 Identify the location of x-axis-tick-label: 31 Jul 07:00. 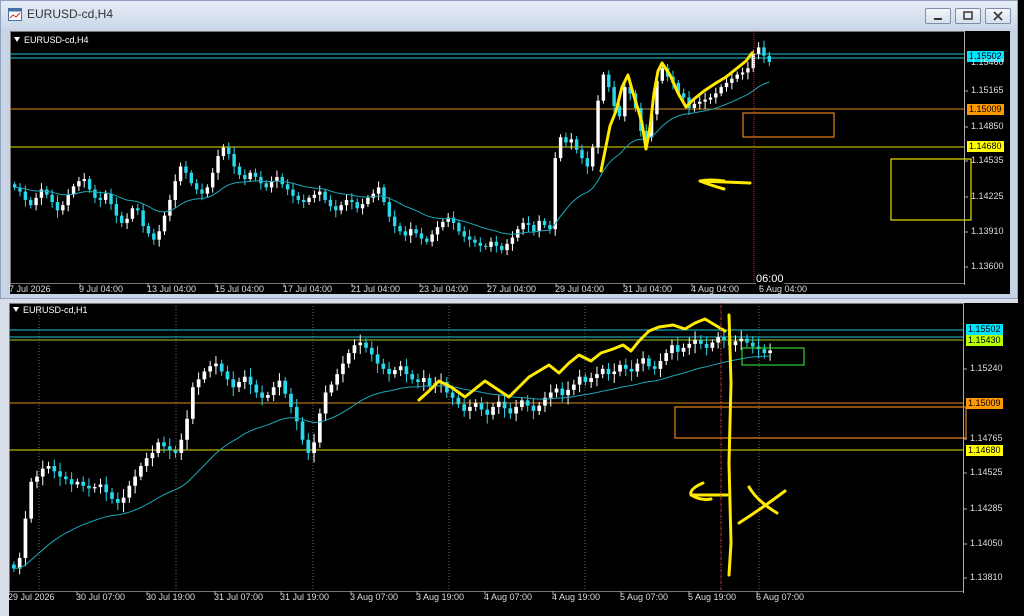
(239, 597).